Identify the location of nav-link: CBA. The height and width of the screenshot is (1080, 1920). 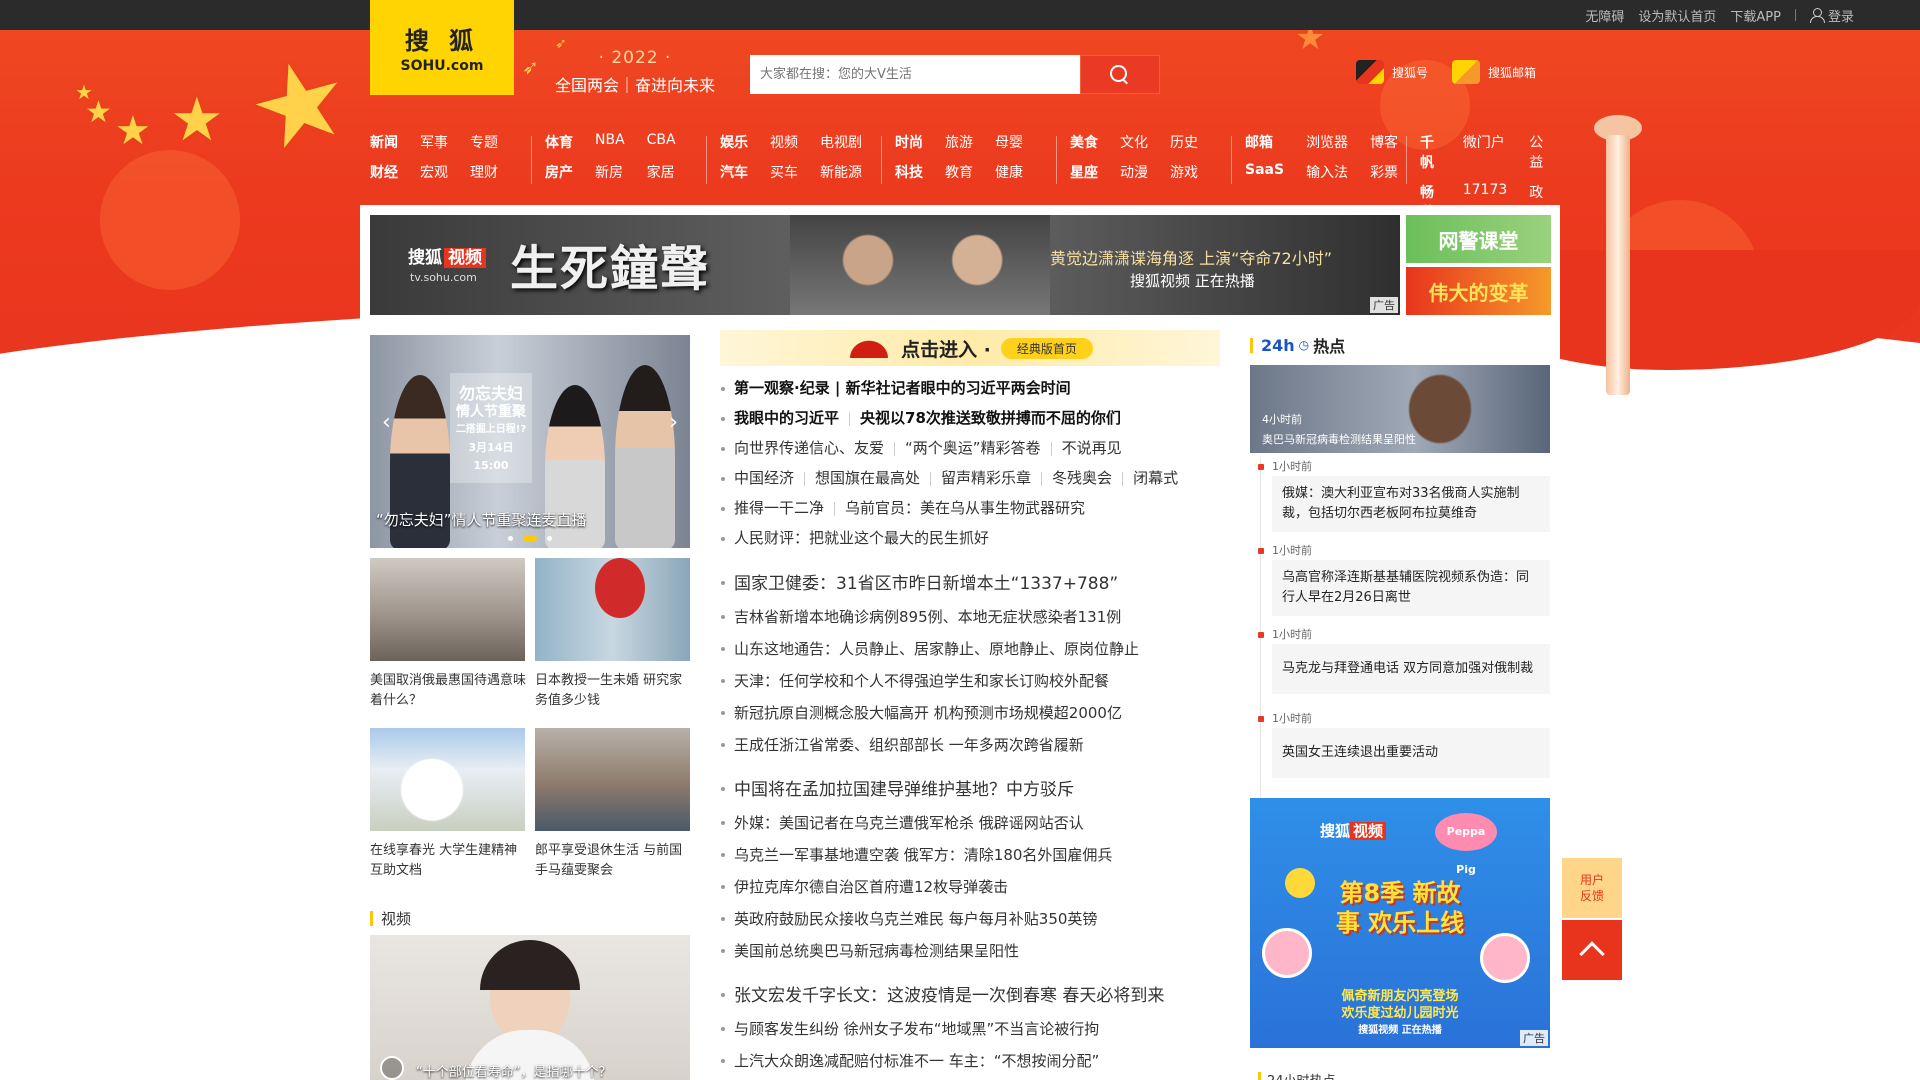
(661, 142).